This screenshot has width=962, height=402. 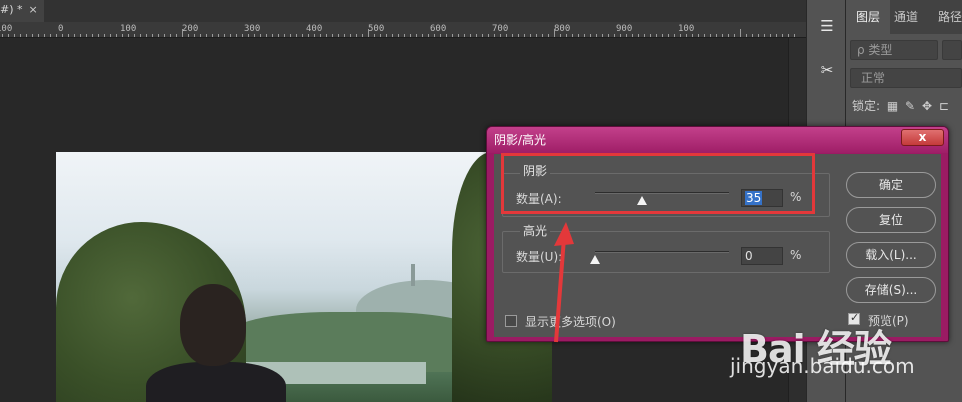 What do you see at coordinates (564, 282) in the screenshot?
I see `annotation-arrow` at bounding box center [564, 282].